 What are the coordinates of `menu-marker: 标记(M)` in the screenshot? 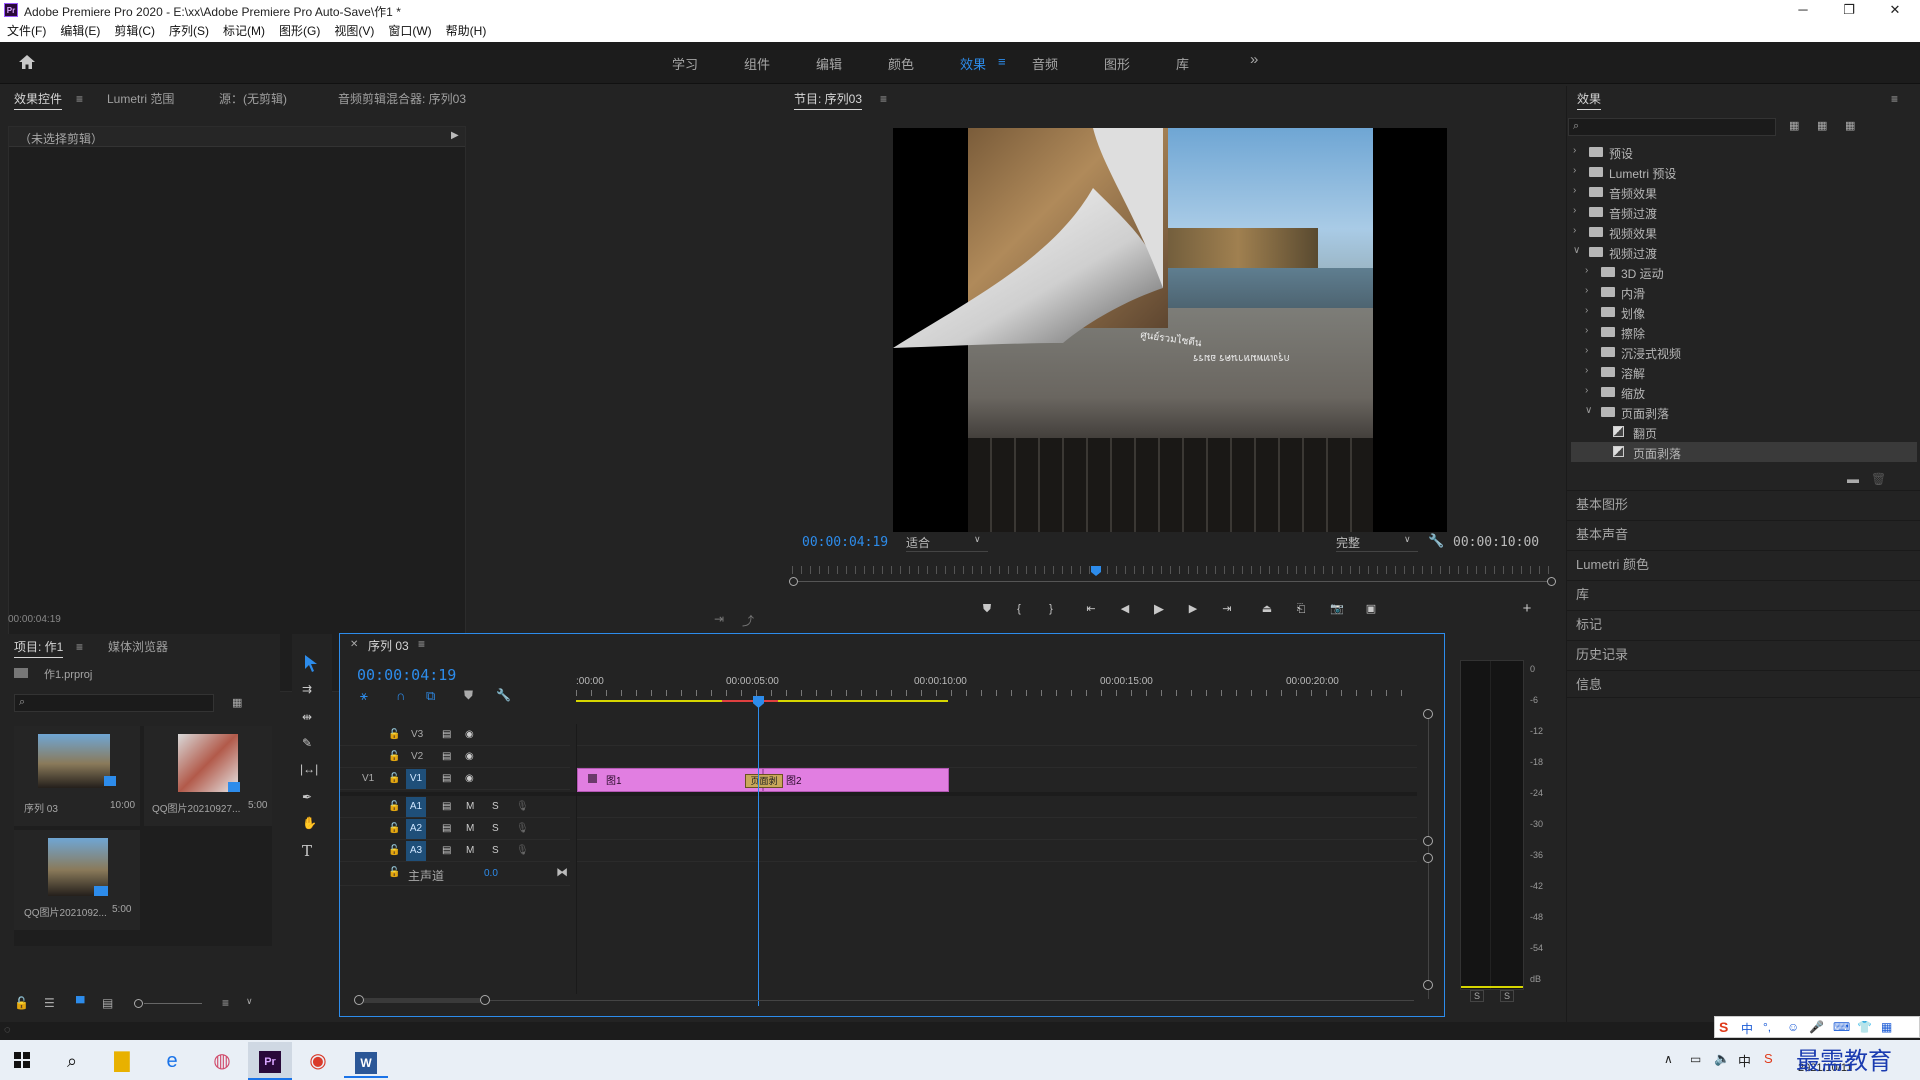 It's located at (244, 31).